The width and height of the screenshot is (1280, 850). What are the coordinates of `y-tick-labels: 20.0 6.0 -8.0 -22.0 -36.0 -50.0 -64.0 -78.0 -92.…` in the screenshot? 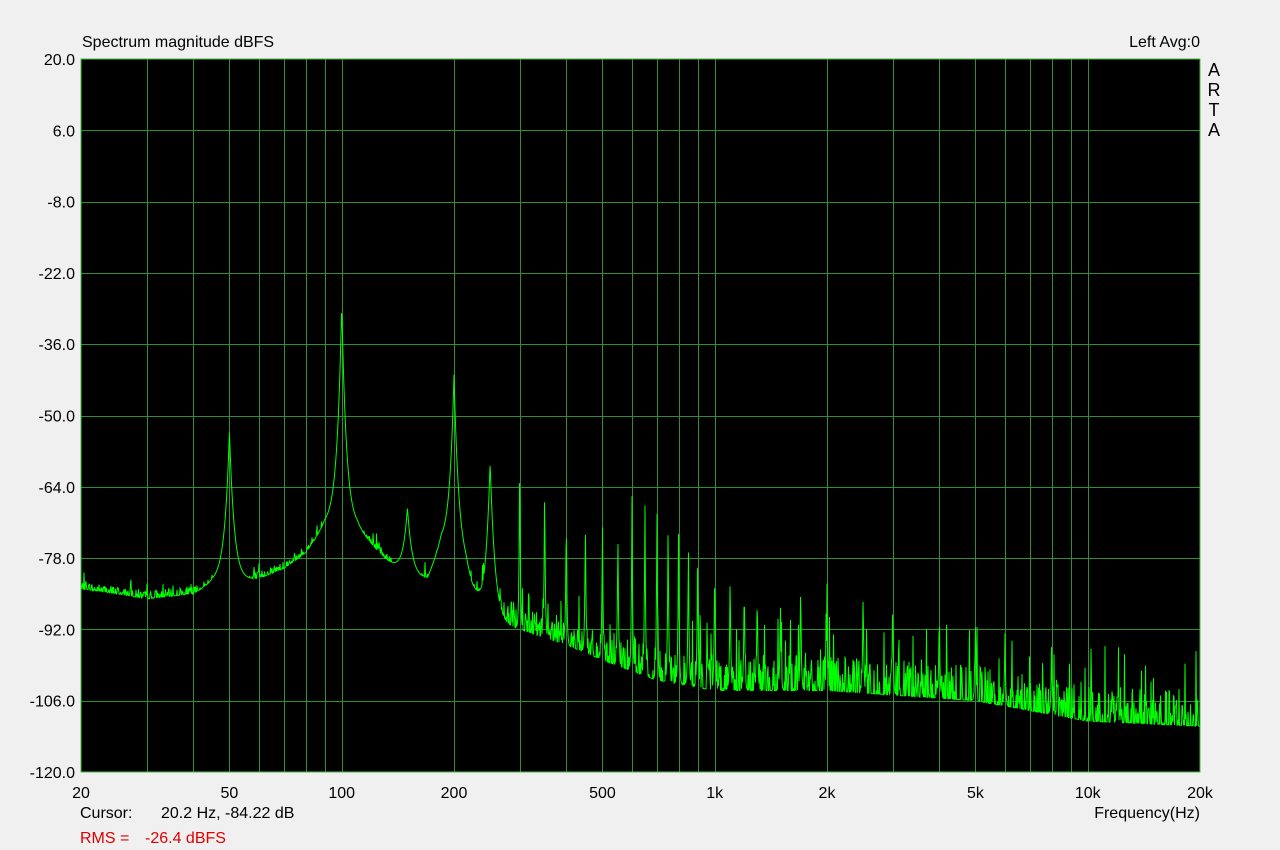 It's located at (52, 417).